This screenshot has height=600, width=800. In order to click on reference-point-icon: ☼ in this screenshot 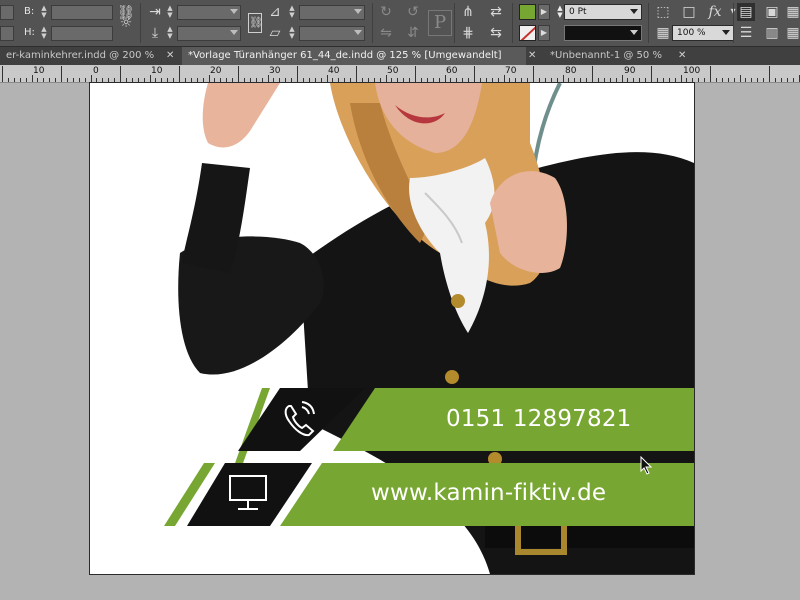, I will do `click(126, 23)`.